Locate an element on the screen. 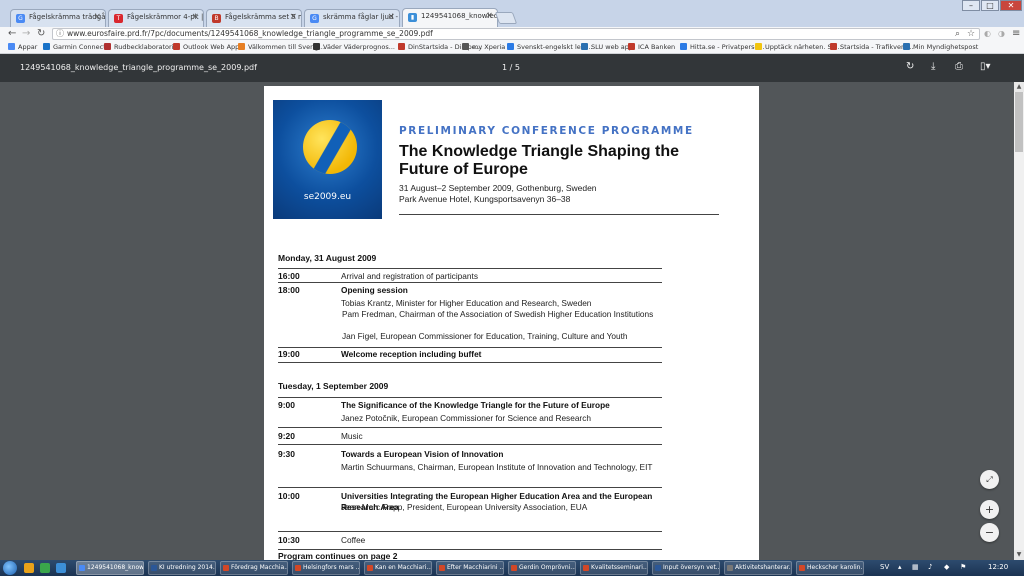  bookmark-item: Appar is located at coordinates (22, 47).